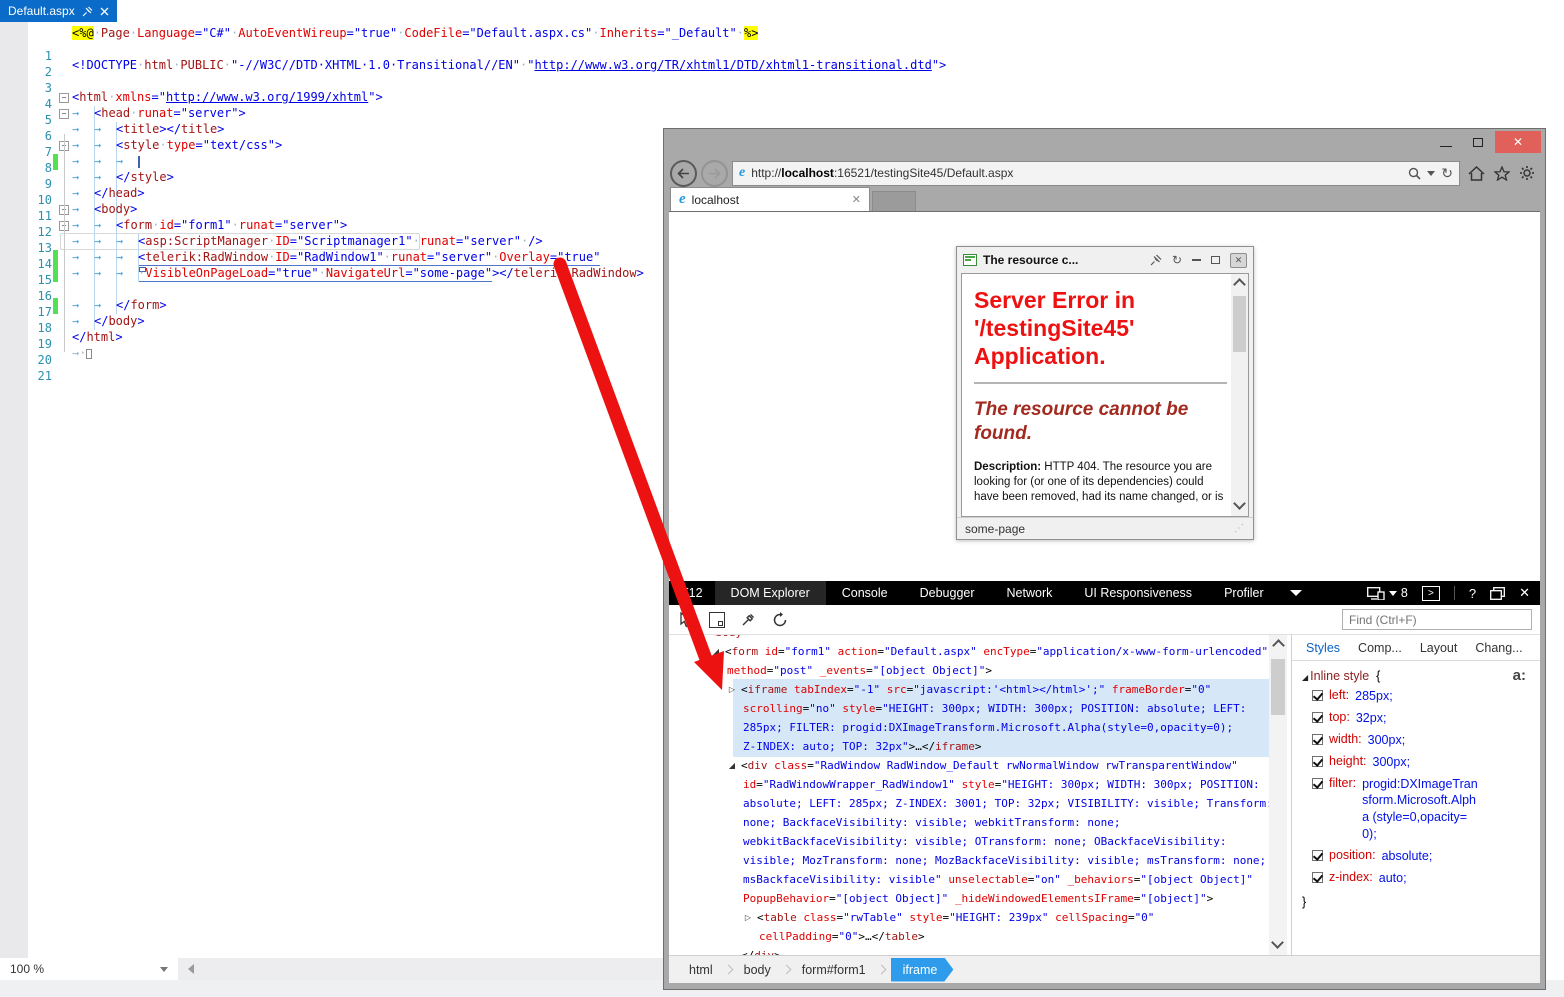 Image resolution: width=1564 pixels, height=997 pixels. What do you see at coordinates (1415, 718) in the screenshot?
I see `property-value: 32px;` at bounding box center [1415, 718].